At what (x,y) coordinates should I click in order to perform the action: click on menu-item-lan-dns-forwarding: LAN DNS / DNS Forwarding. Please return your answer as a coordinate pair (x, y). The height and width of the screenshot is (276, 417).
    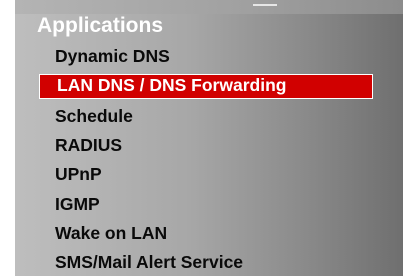
    Looking at the image, I should click on (206, 86).